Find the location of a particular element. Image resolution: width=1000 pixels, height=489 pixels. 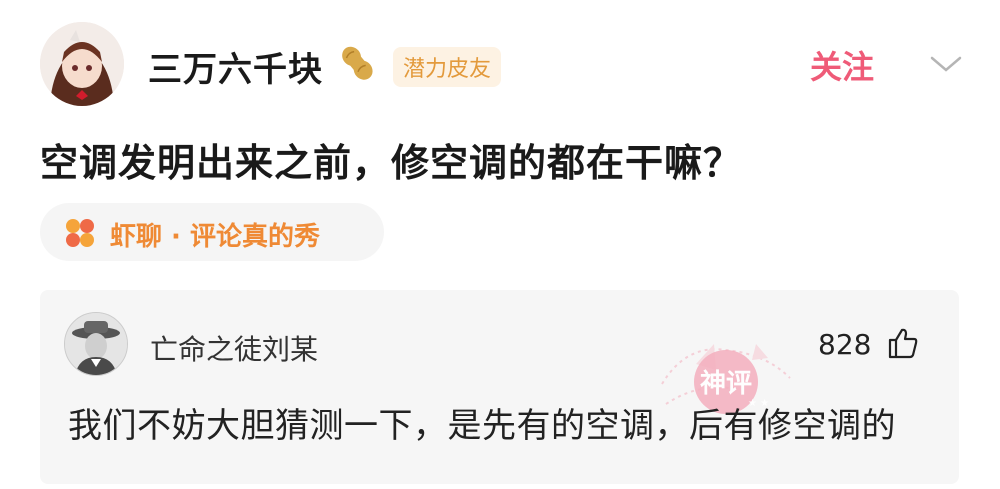

commenter-avatar is located at coordinates (96, 344).